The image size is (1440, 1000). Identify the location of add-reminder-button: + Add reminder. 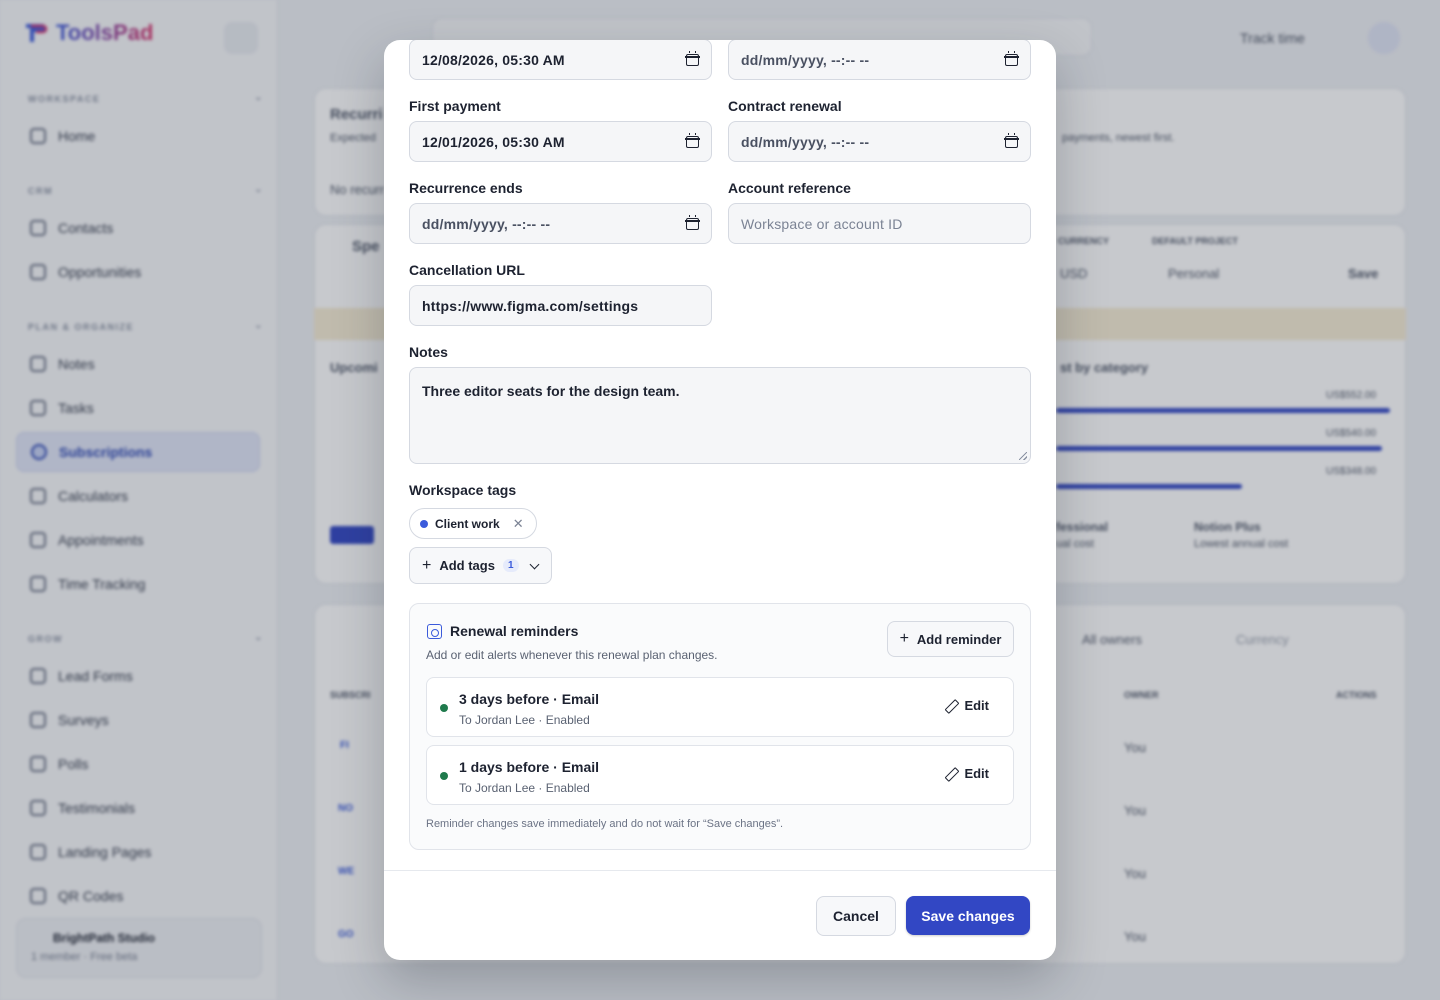
(950, 639).